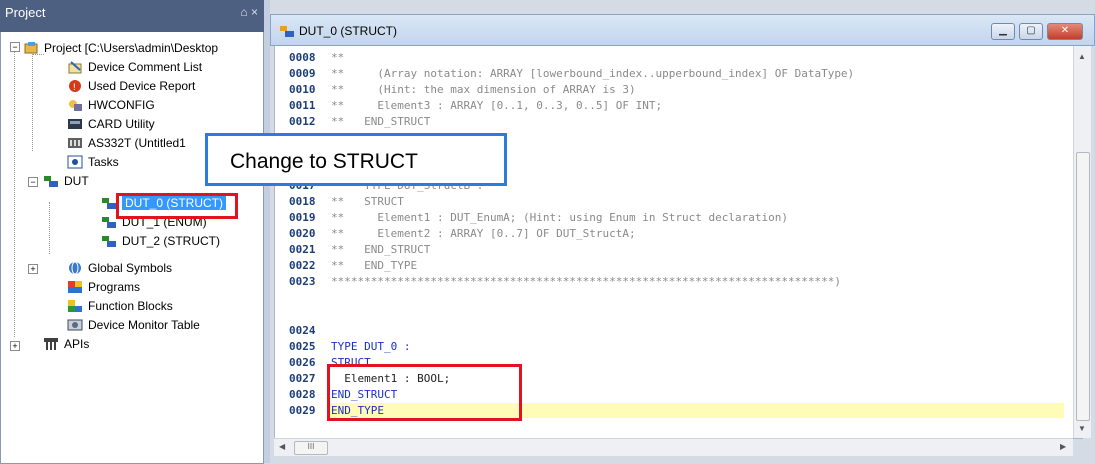  Describe the element at coordinates (25, 12) in the screenshot. I see `project-pane-title: Project` at that location.